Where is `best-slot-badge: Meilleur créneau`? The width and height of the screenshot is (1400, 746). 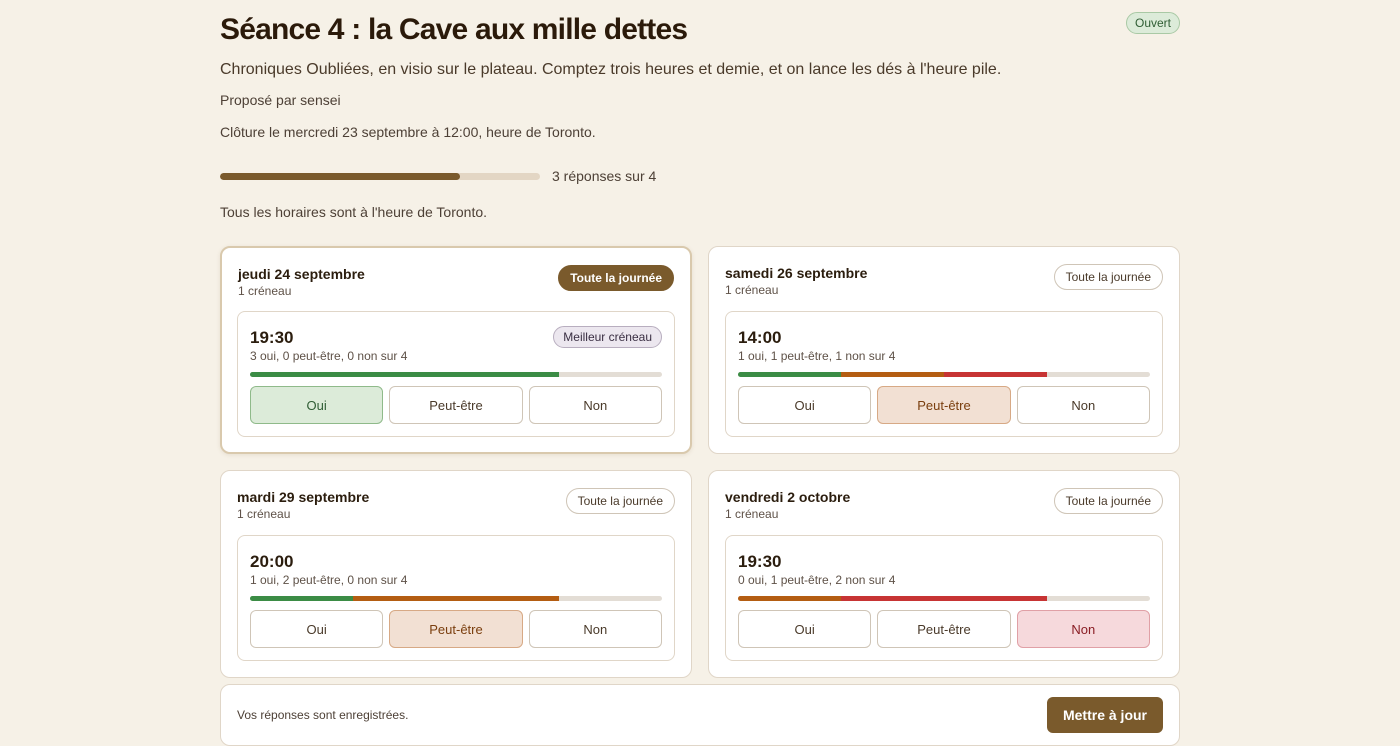
best-slot-badge: Meilleur créneau is located at coordinates (607, 337).